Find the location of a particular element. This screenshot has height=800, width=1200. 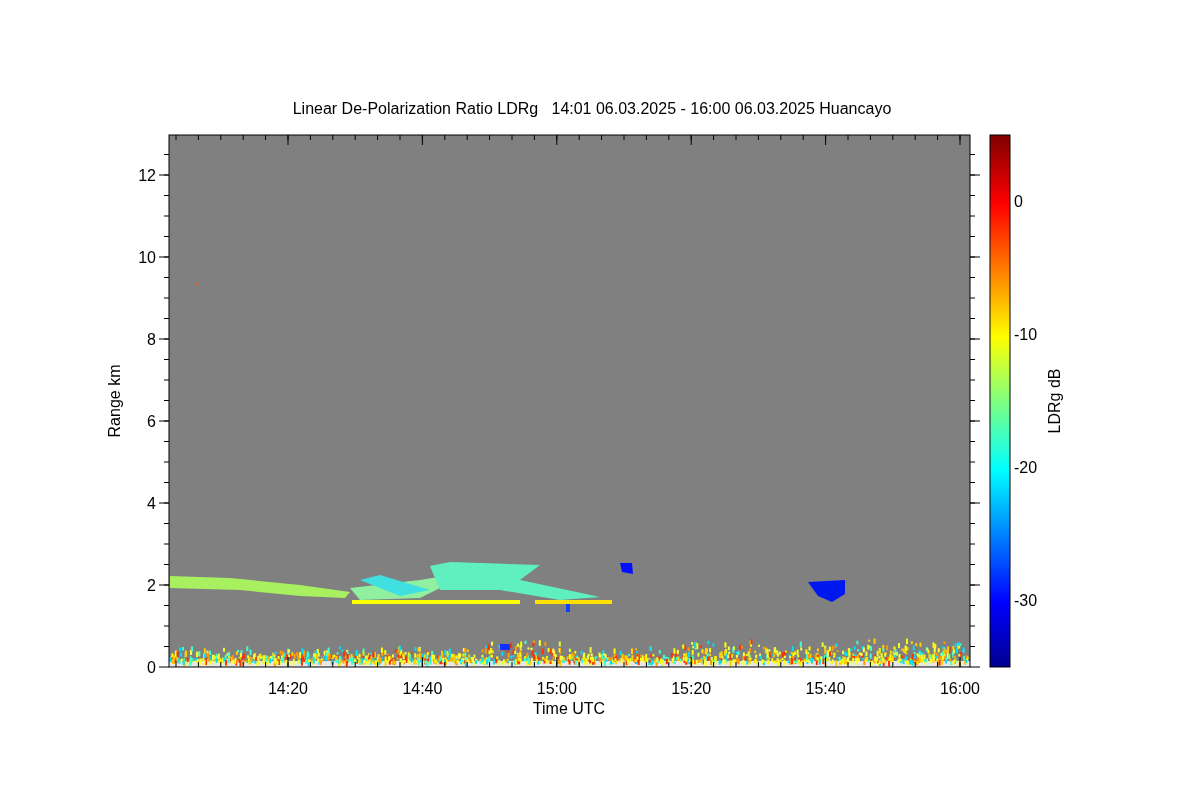

x-tick-label: 15:20 is located at coordinates (691, 688).